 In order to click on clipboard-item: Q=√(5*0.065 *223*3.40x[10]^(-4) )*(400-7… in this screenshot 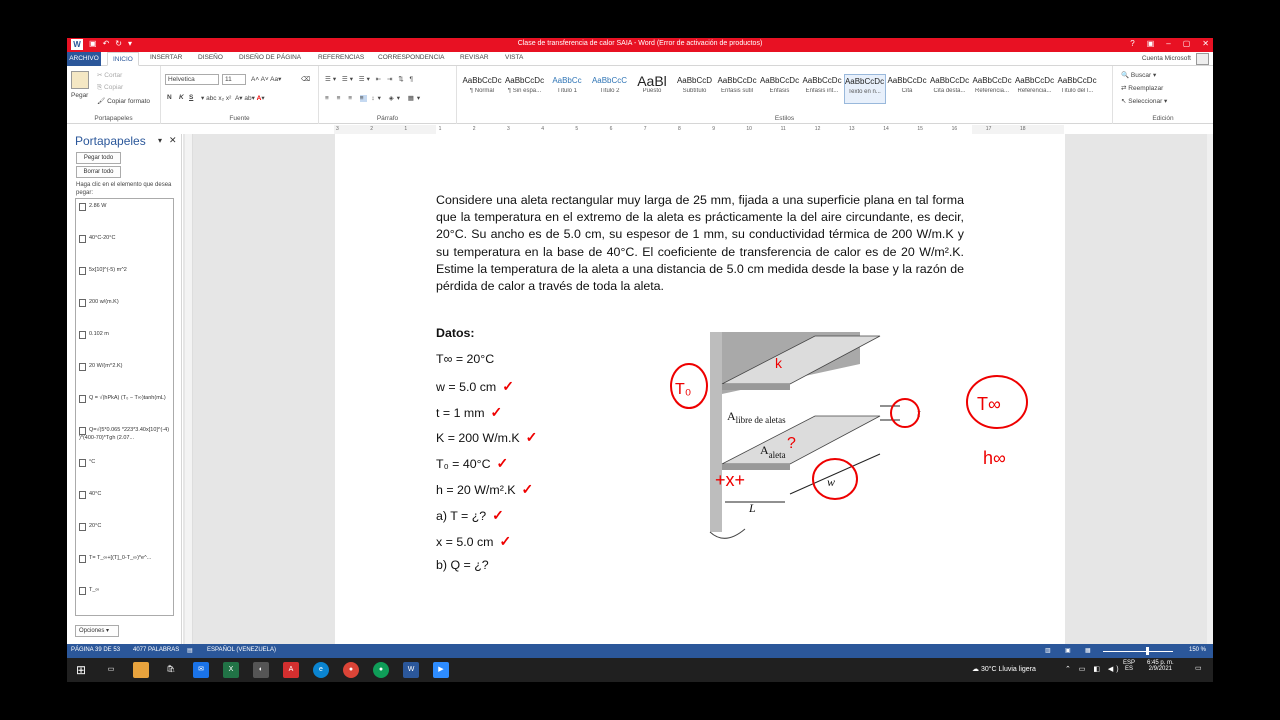, I will do `click(125, 434)`.